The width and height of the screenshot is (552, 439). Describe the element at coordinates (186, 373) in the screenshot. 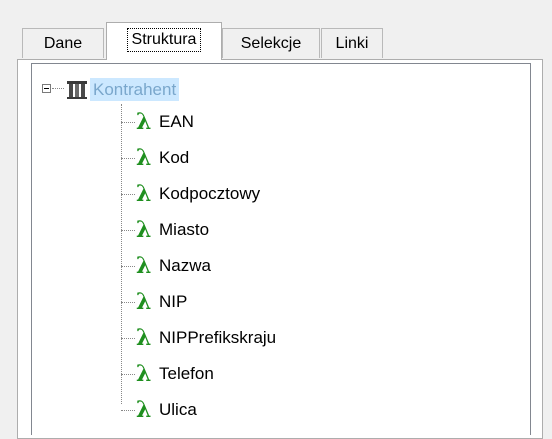

I see `tree-item-label: Telefon` at that location.